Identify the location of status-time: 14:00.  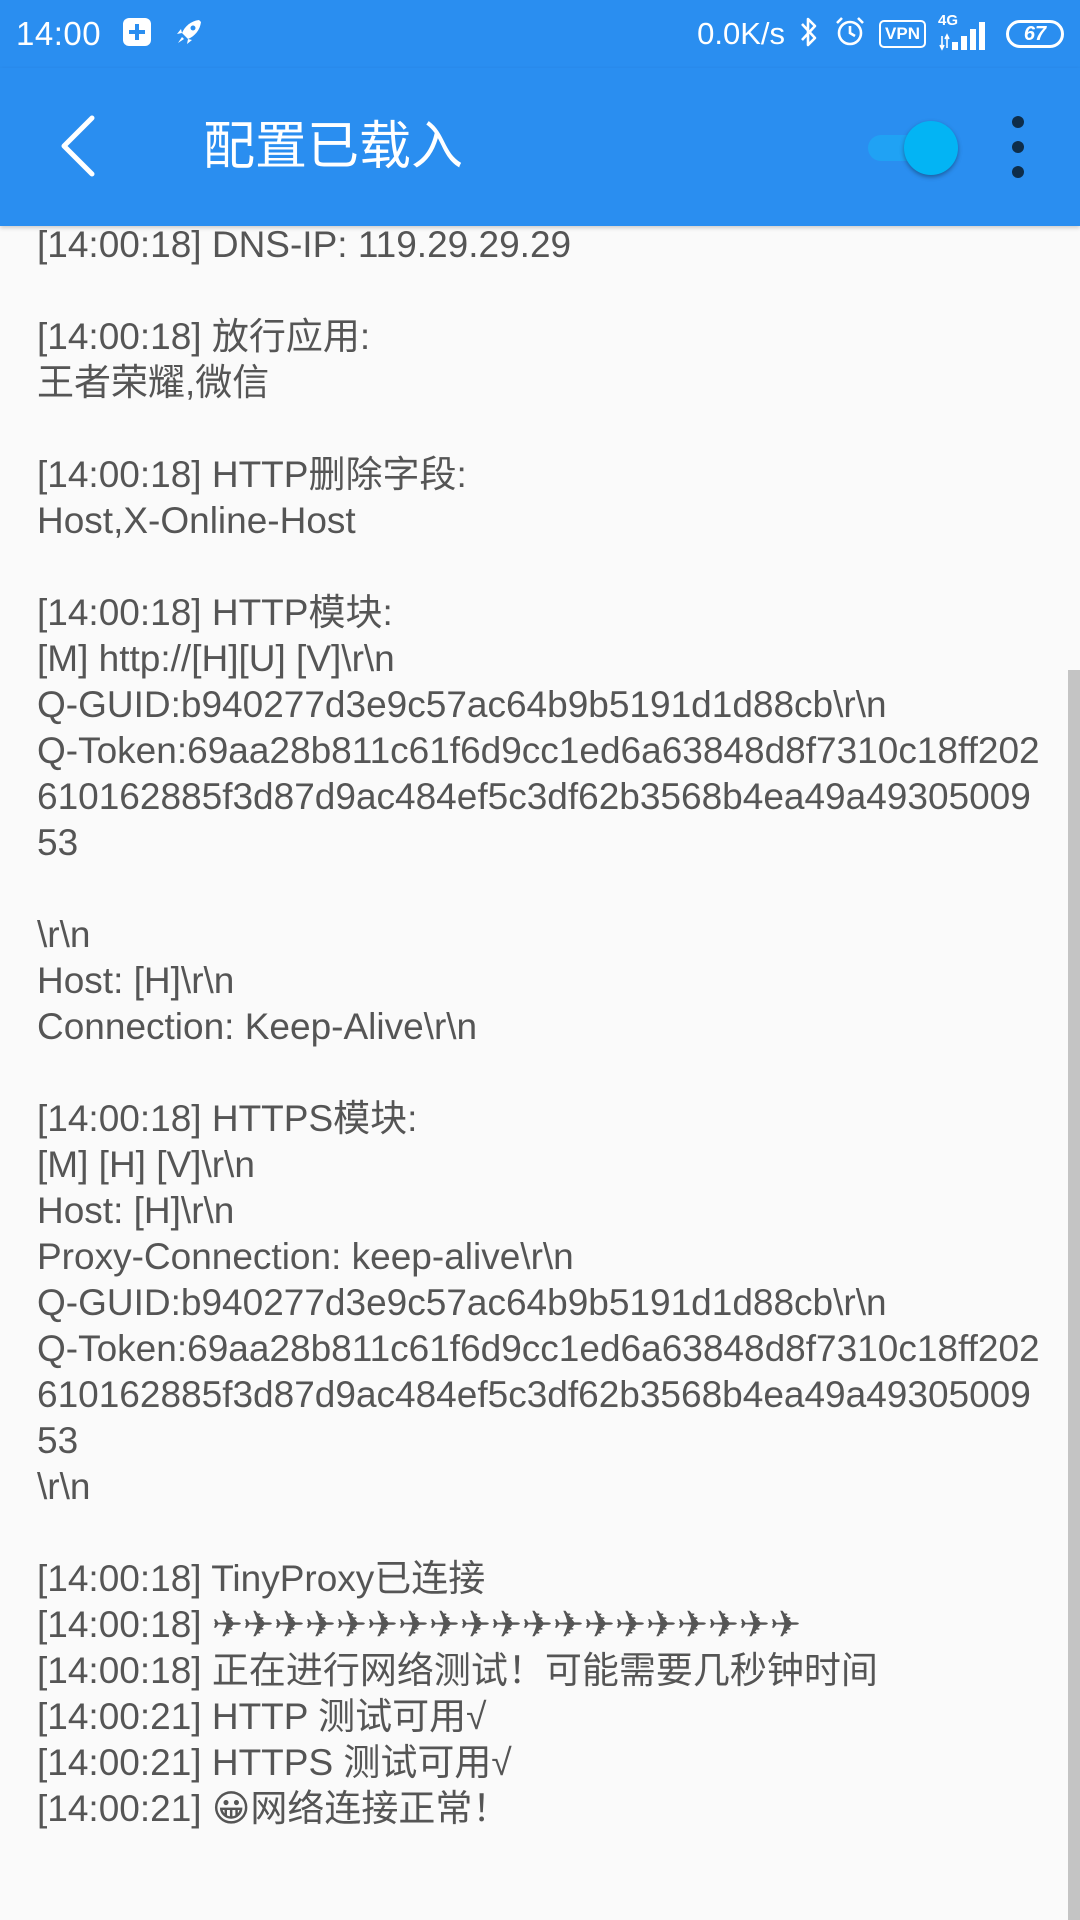
(59, 33).